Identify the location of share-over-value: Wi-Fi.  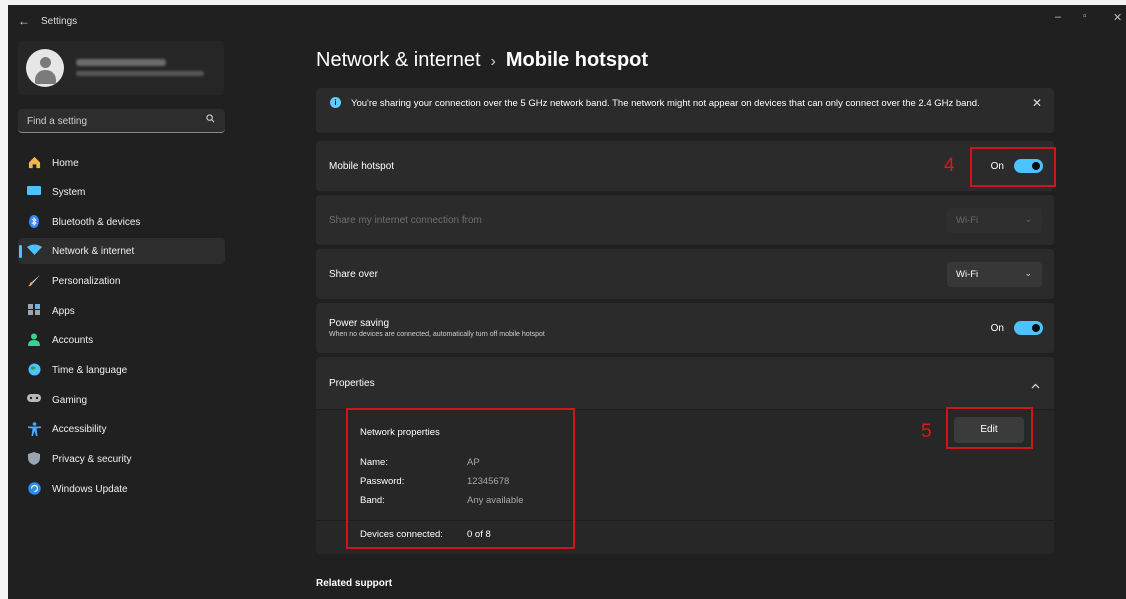
(967, 274).